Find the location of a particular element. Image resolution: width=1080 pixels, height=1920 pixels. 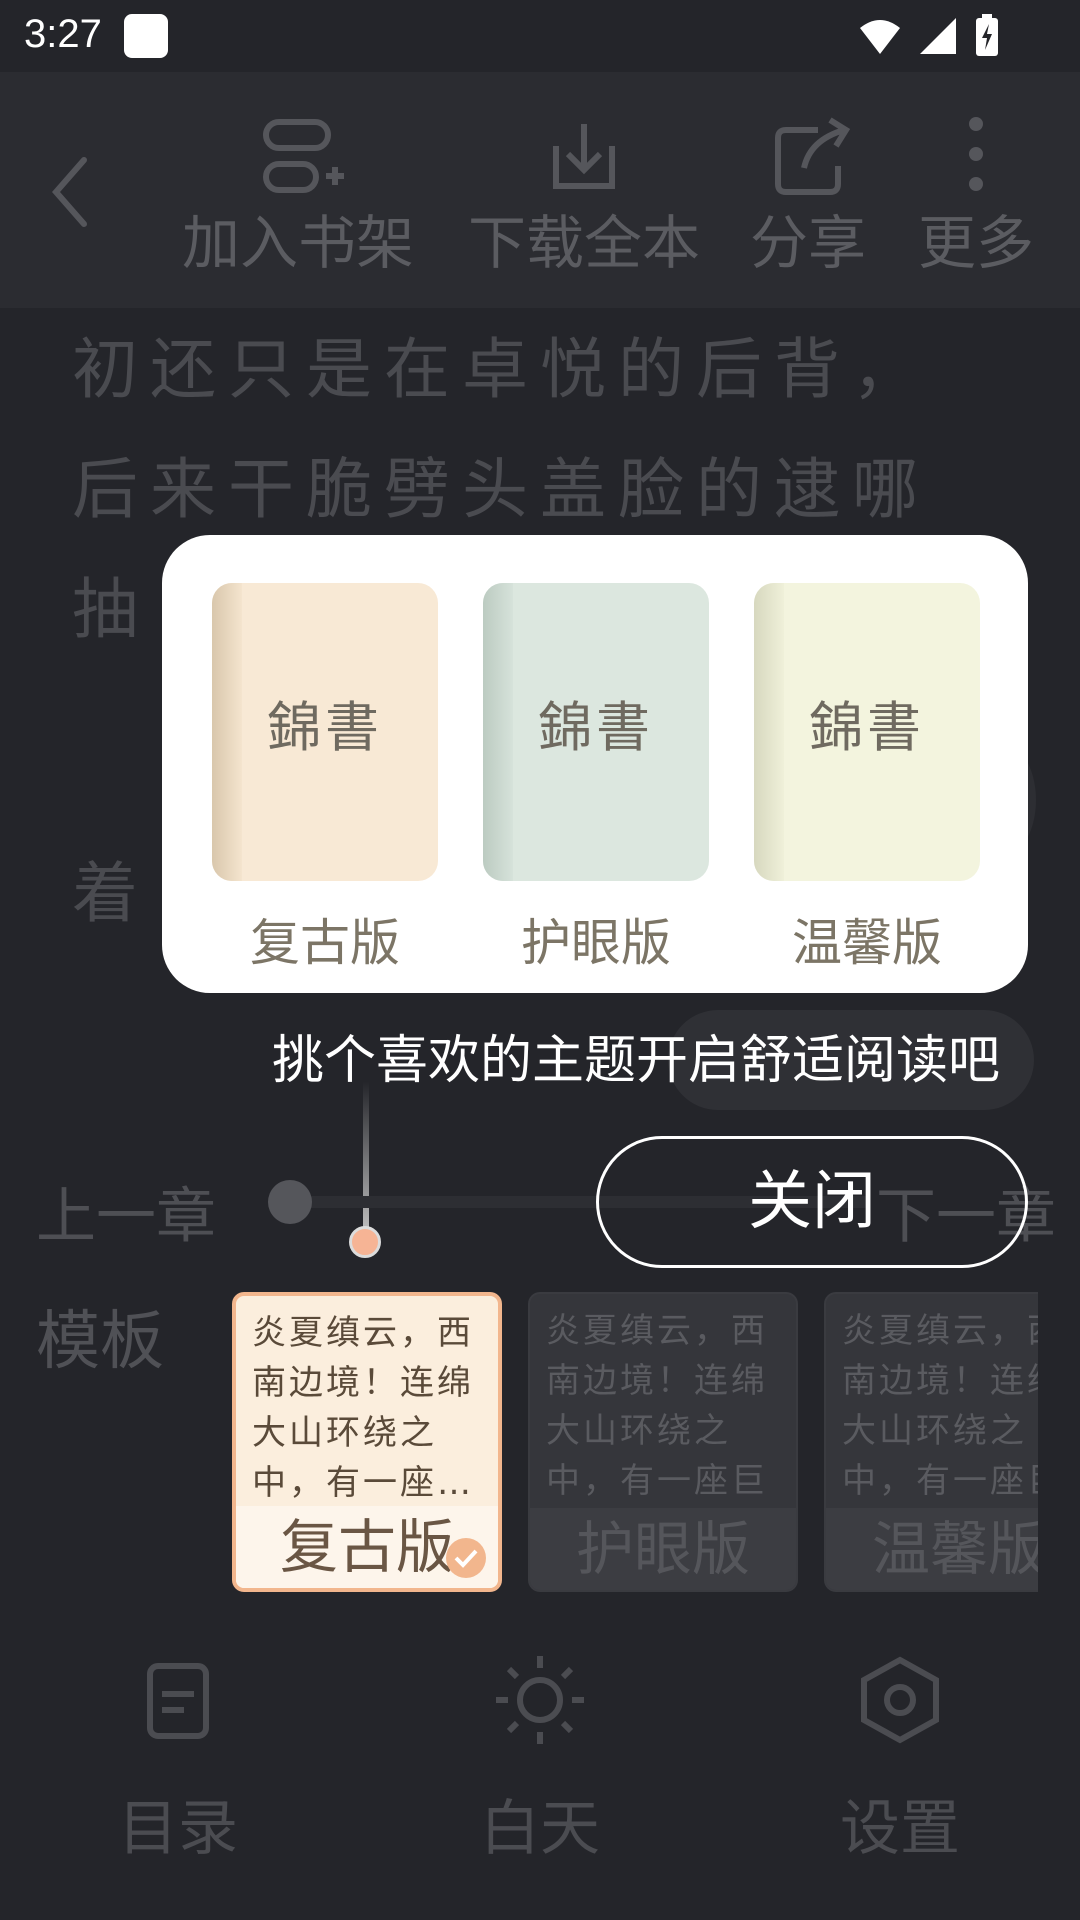

download-icon is located at coordinates (584, 156).